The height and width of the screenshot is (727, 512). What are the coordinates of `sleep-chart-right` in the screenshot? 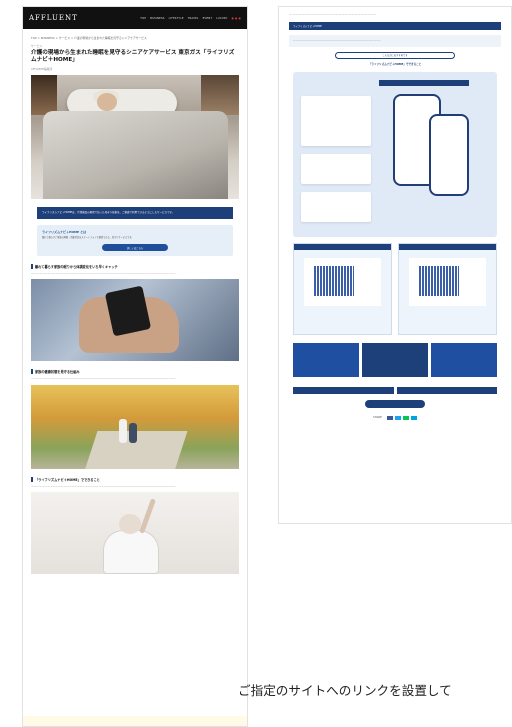 It's located at (447, 288).